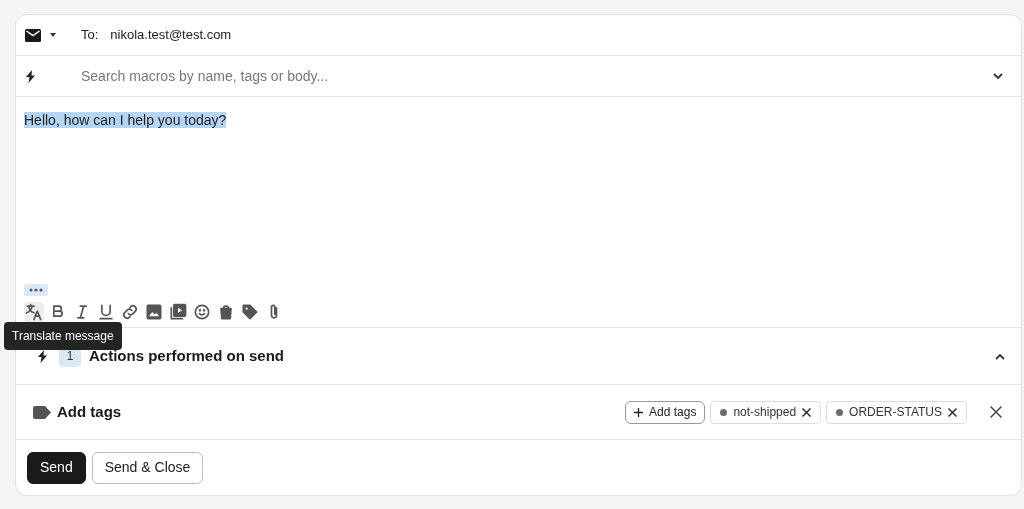  I want to click on caret-icon, so click(53, 35).